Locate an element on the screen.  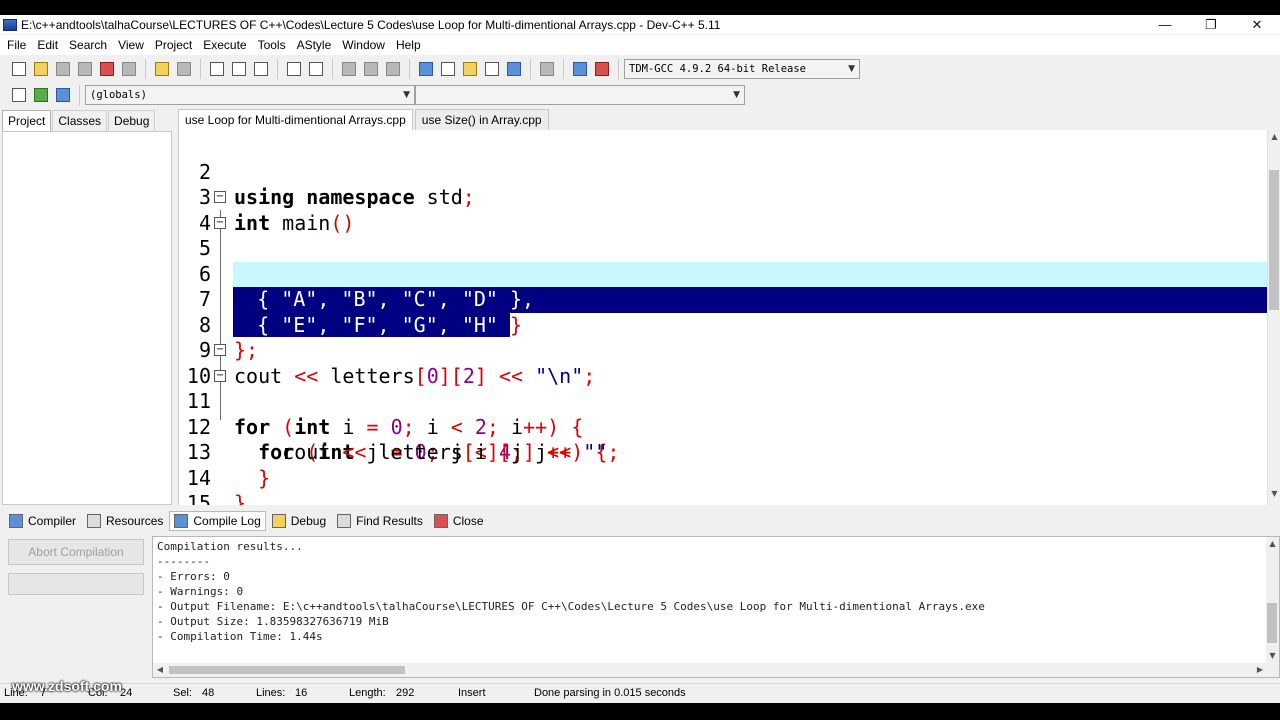
menu-search: Search is located at coordinates (88, 45).